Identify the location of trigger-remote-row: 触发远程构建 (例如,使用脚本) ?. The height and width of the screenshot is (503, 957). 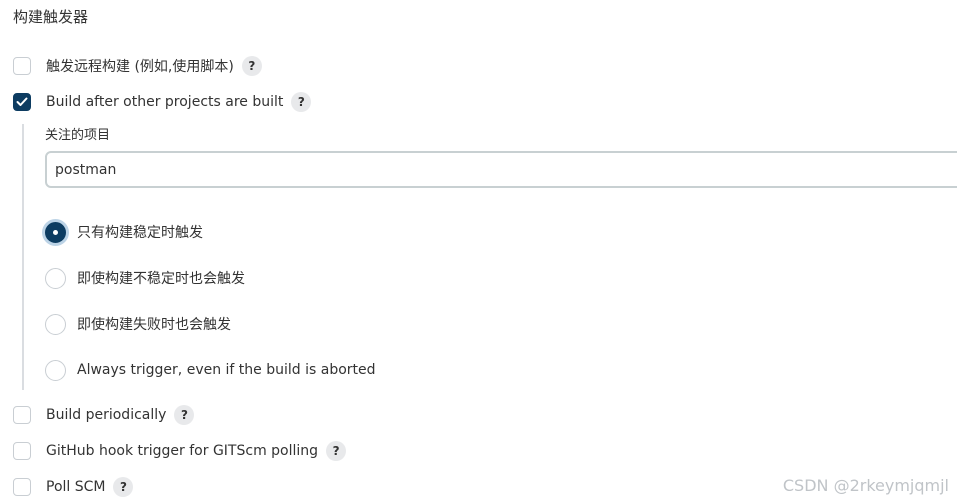
(137, 66).